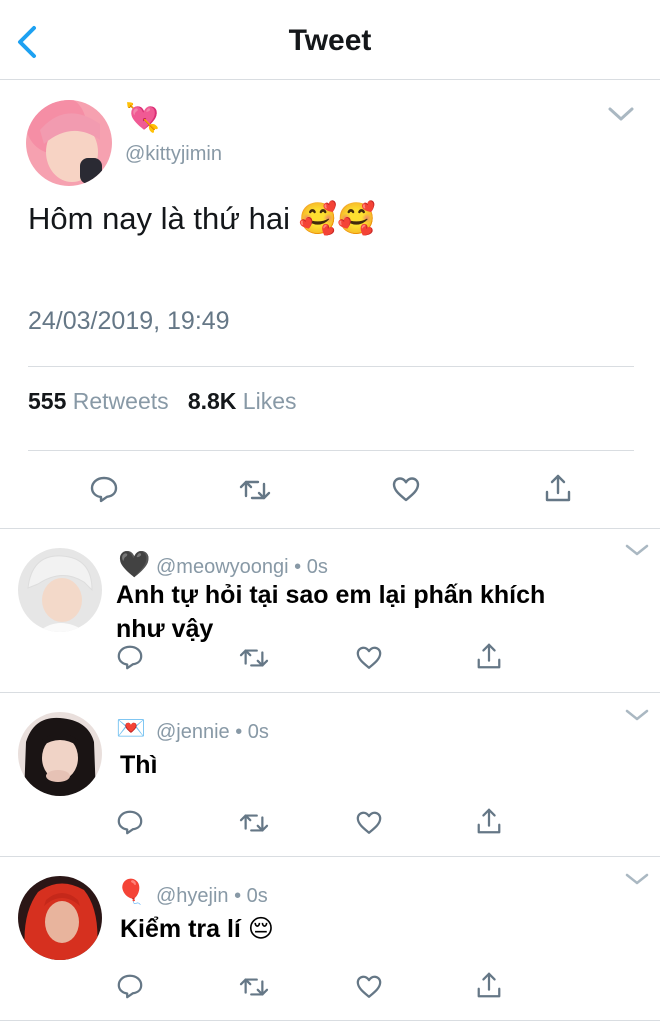  I want to click on likes-label: Likes, so click(270, 401).